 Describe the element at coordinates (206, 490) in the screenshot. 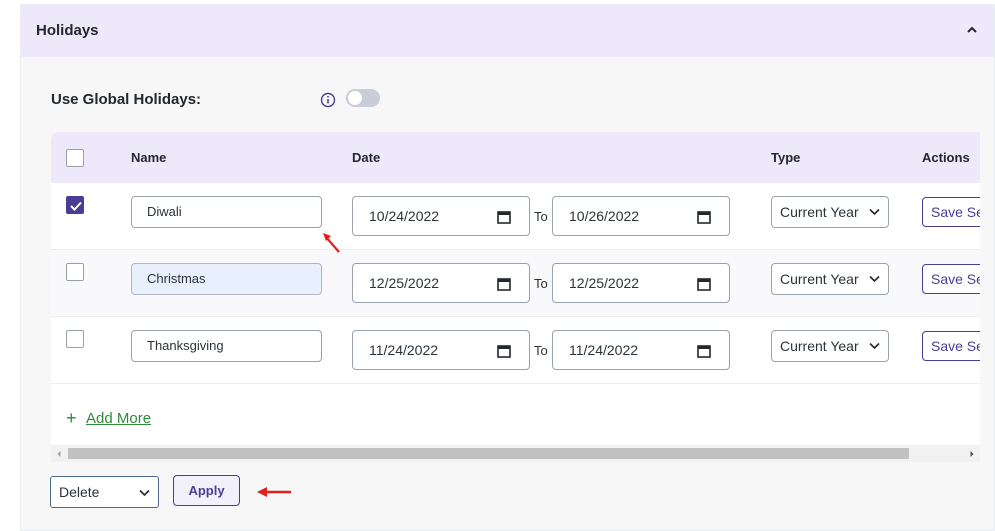

I see `apply-button: Apply` at that location.